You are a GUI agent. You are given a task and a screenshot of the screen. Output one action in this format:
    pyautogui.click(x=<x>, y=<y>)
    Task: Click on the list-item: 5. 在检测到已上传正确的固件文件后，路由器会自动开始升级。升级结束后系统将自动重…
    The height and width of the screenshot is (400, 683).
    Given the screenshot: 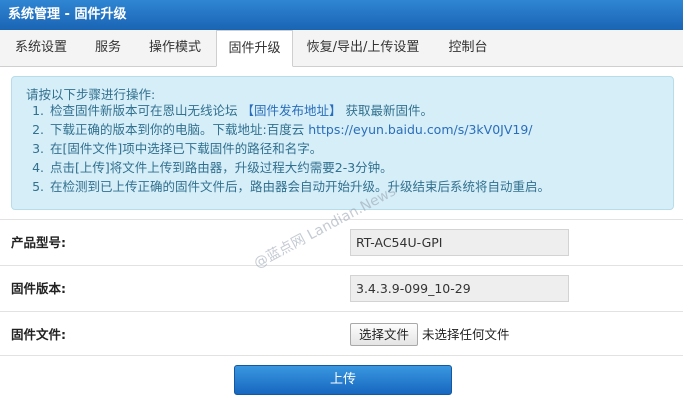 What is the action you would take?
    pyautogui.click(x=286, y=186)
    